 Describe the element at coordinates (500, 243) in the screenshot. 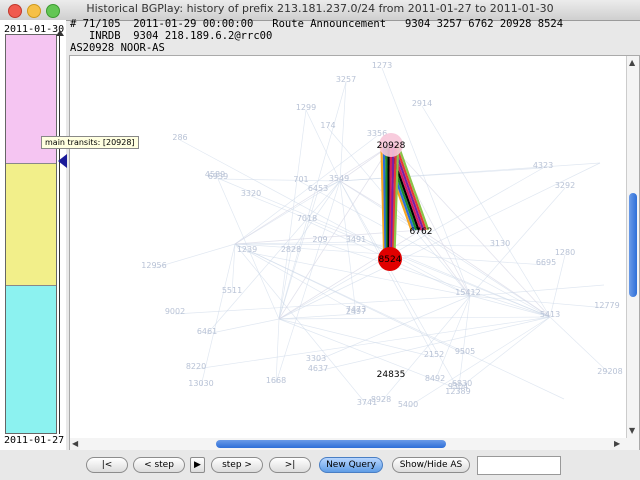

I see `faded-as-label: 3130` at that location.